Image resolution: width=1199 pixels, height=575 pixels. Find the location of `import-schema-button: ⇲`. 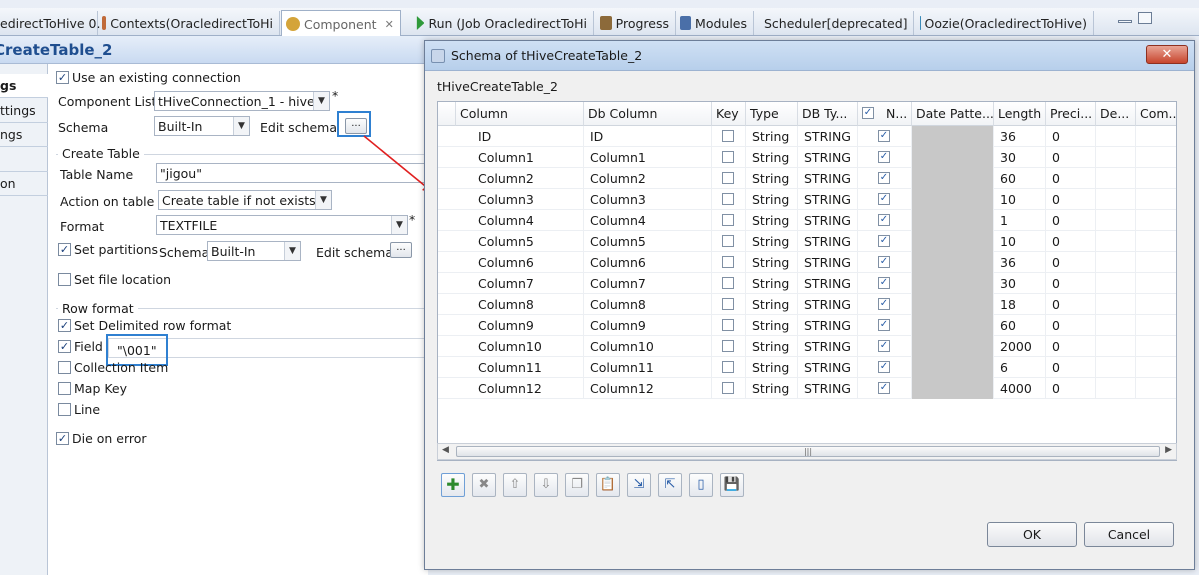

import-schema-button: ⇲ is located at coordinates (639, 485).